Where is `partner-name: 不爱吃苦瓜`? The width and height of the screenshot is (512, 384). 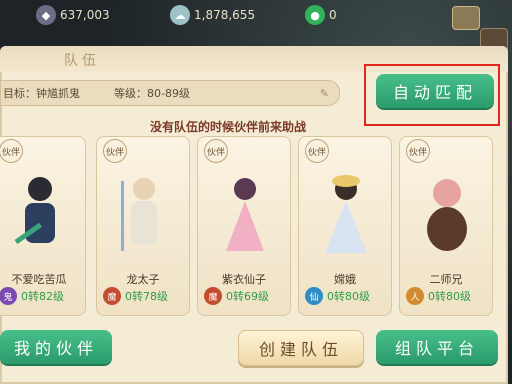 partner-name: 不爱吃苦瓜 is located at coordinates (39, 279).